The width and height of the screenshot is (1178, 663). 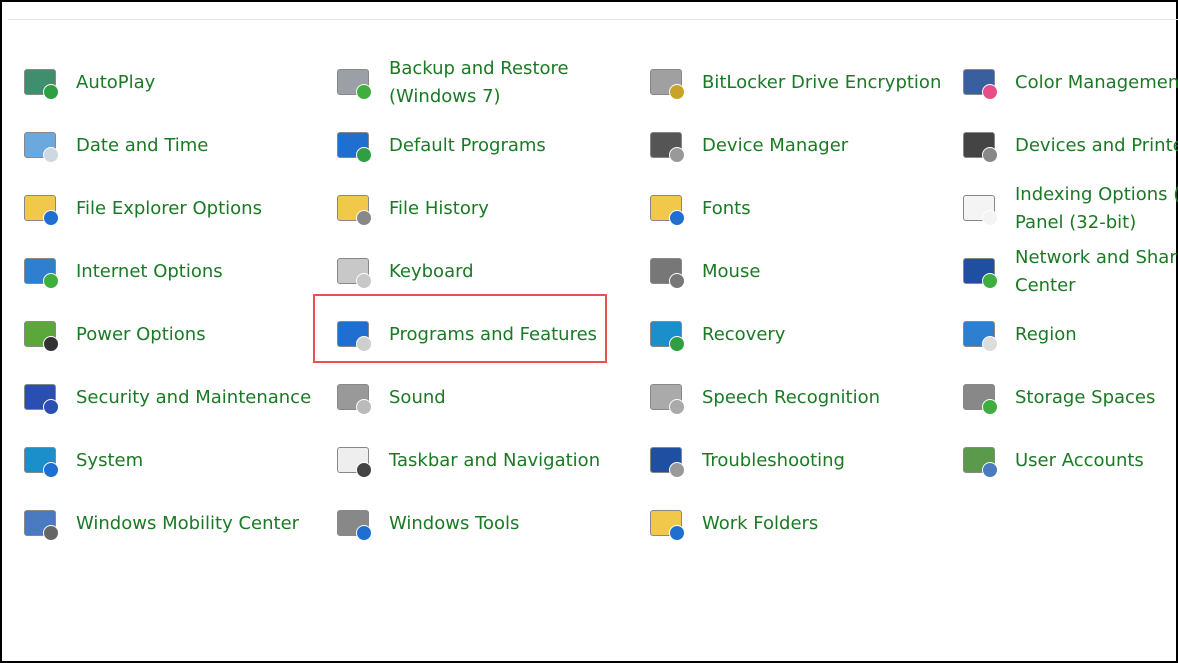 I want to click on item-security-and-maintenance: Security and Maintenance, so click(x=166, y=398).